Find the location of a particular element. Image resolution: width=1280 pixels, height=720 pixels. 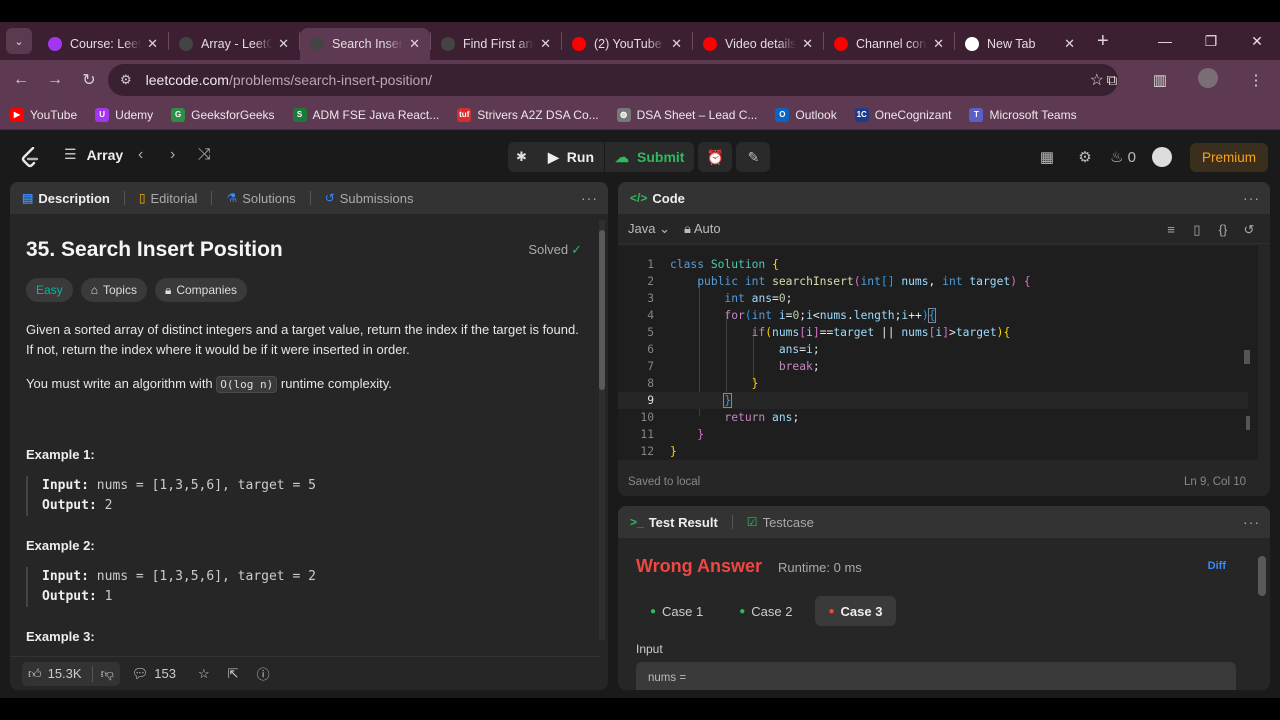

notes-icon: ✎ is located at coordinates (753, 157).